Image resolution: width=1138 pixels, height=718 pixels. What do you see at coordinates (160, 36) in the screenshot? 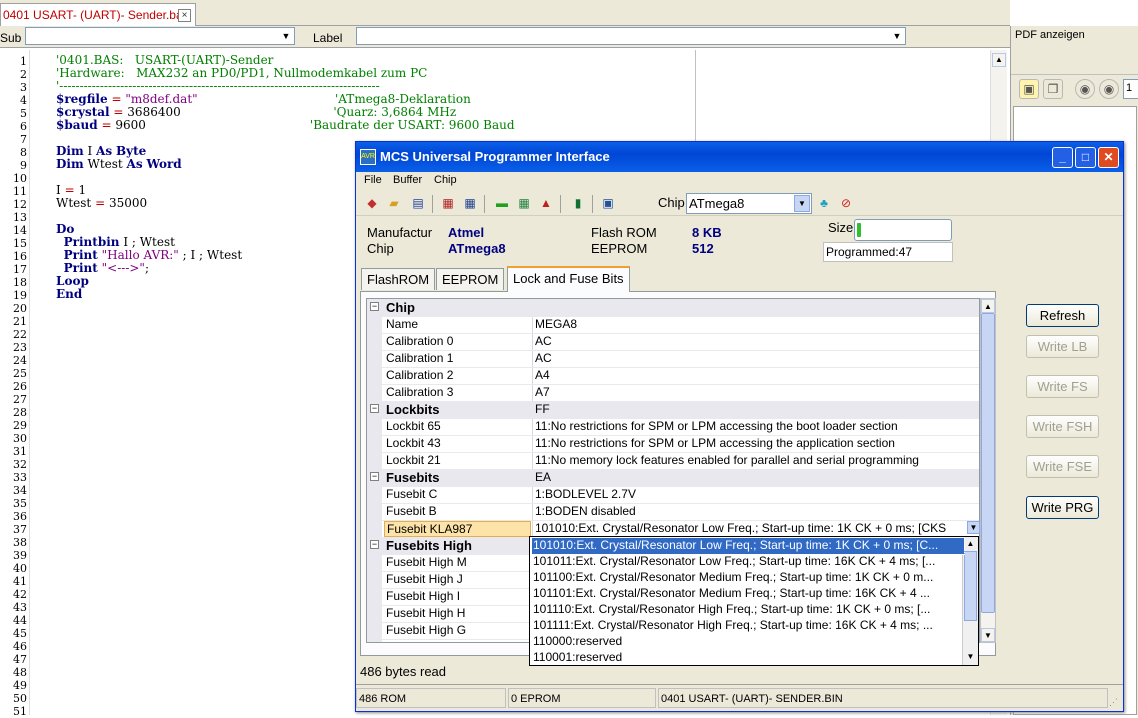
I see `sub-combo: ▼` at bounding box center [160, 36].